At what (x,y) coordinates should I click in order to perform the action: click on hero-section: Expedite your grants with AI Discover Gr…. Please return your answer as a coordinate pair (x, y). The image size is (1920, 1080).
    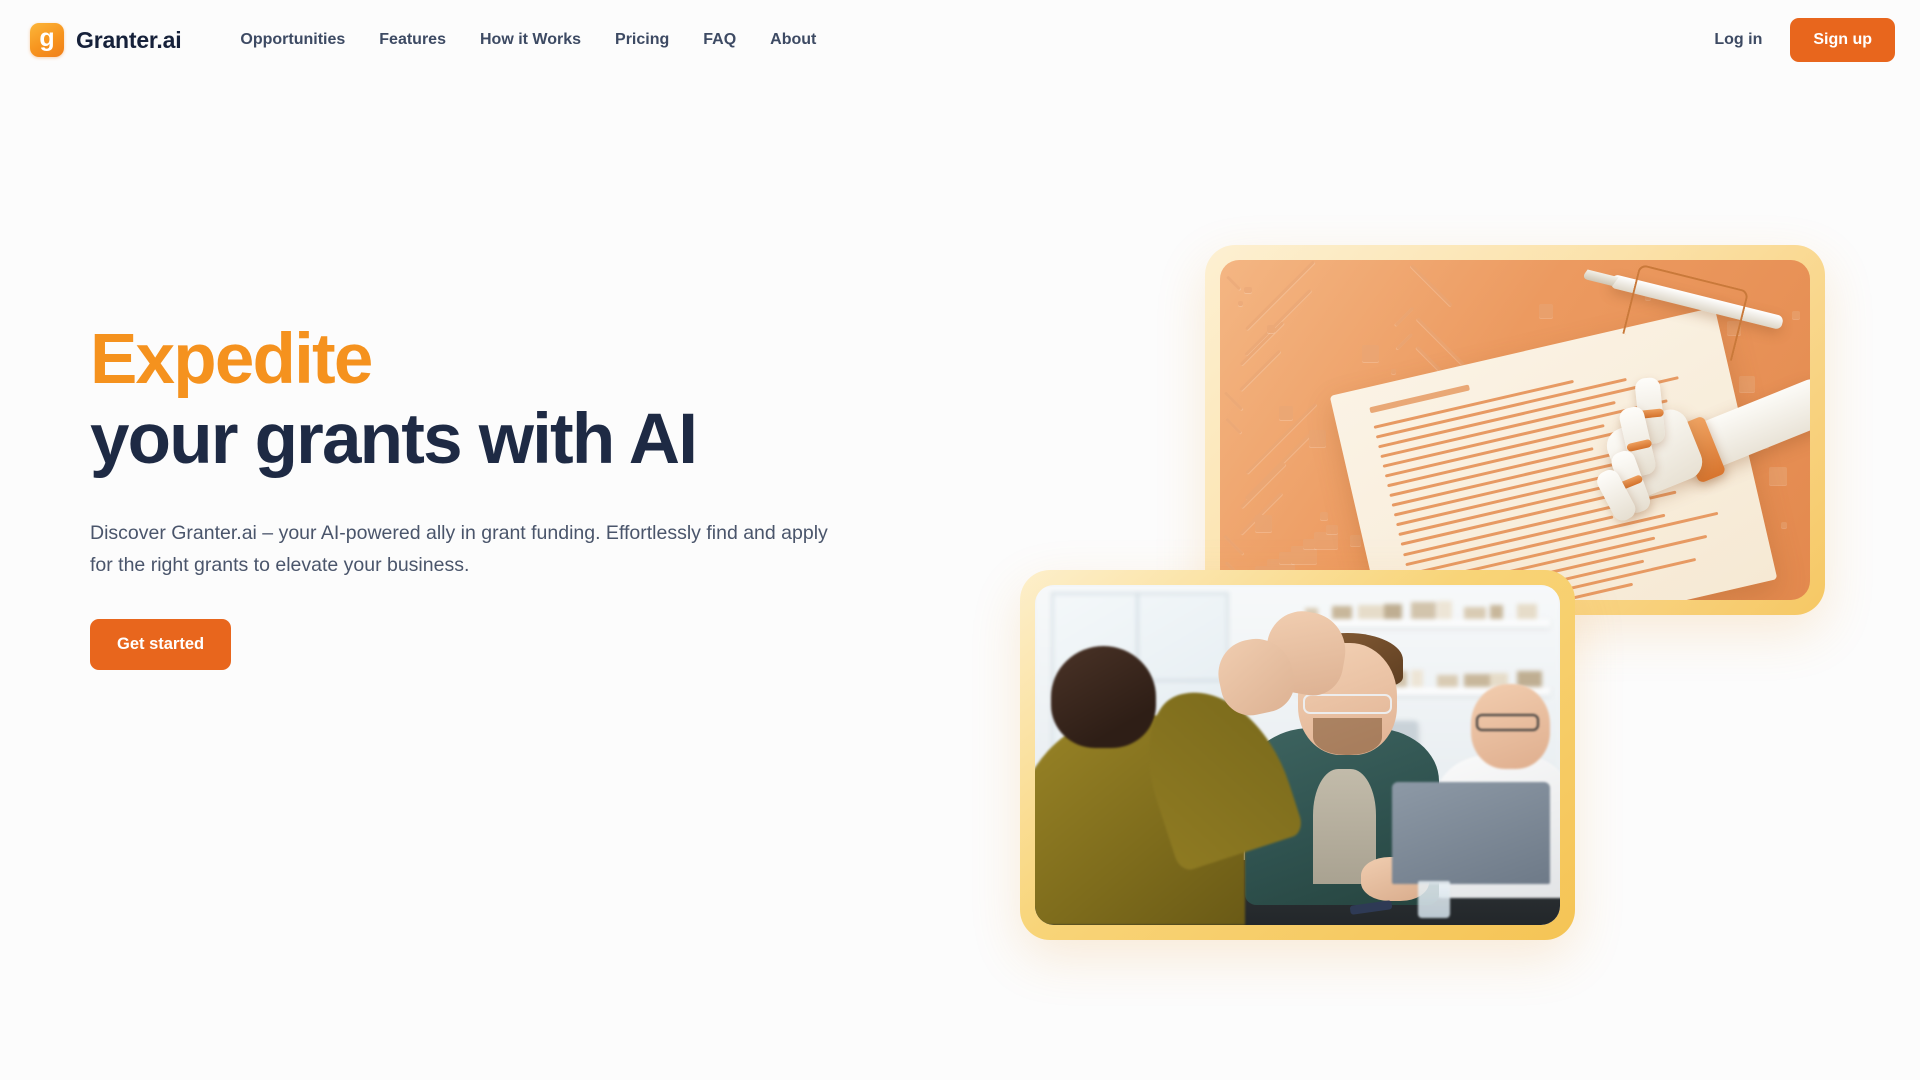
    Looking at the image, I should click on (485, 495).